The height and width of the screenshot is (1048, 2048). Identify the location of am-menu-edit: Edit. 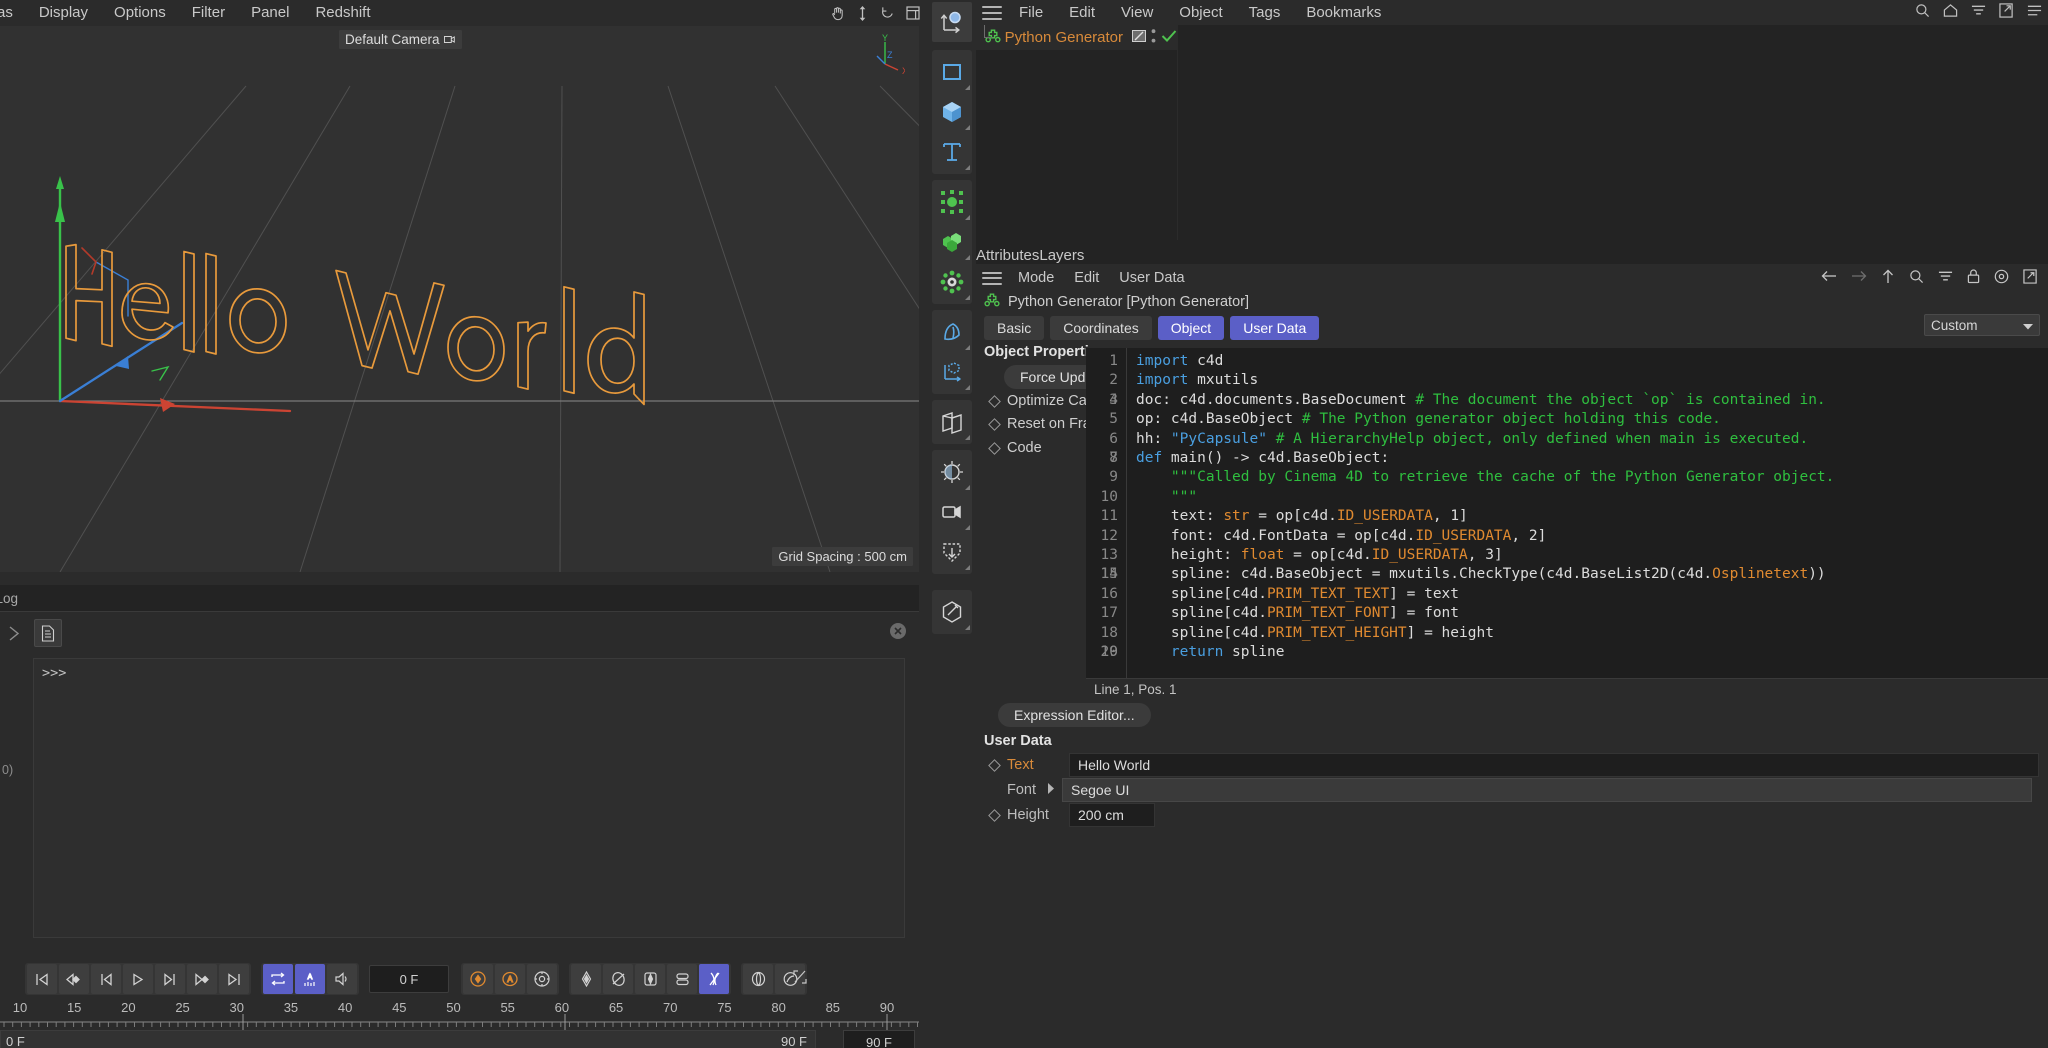
(1086, 278).